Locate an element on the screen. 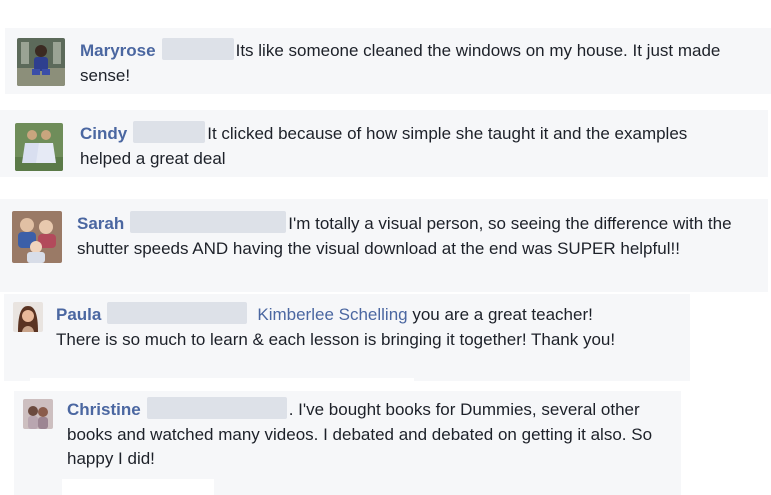 Image resolution: width=771 pixels, height=495 pixels. commenter-name: Cindy is located at coordinates (103, 133).